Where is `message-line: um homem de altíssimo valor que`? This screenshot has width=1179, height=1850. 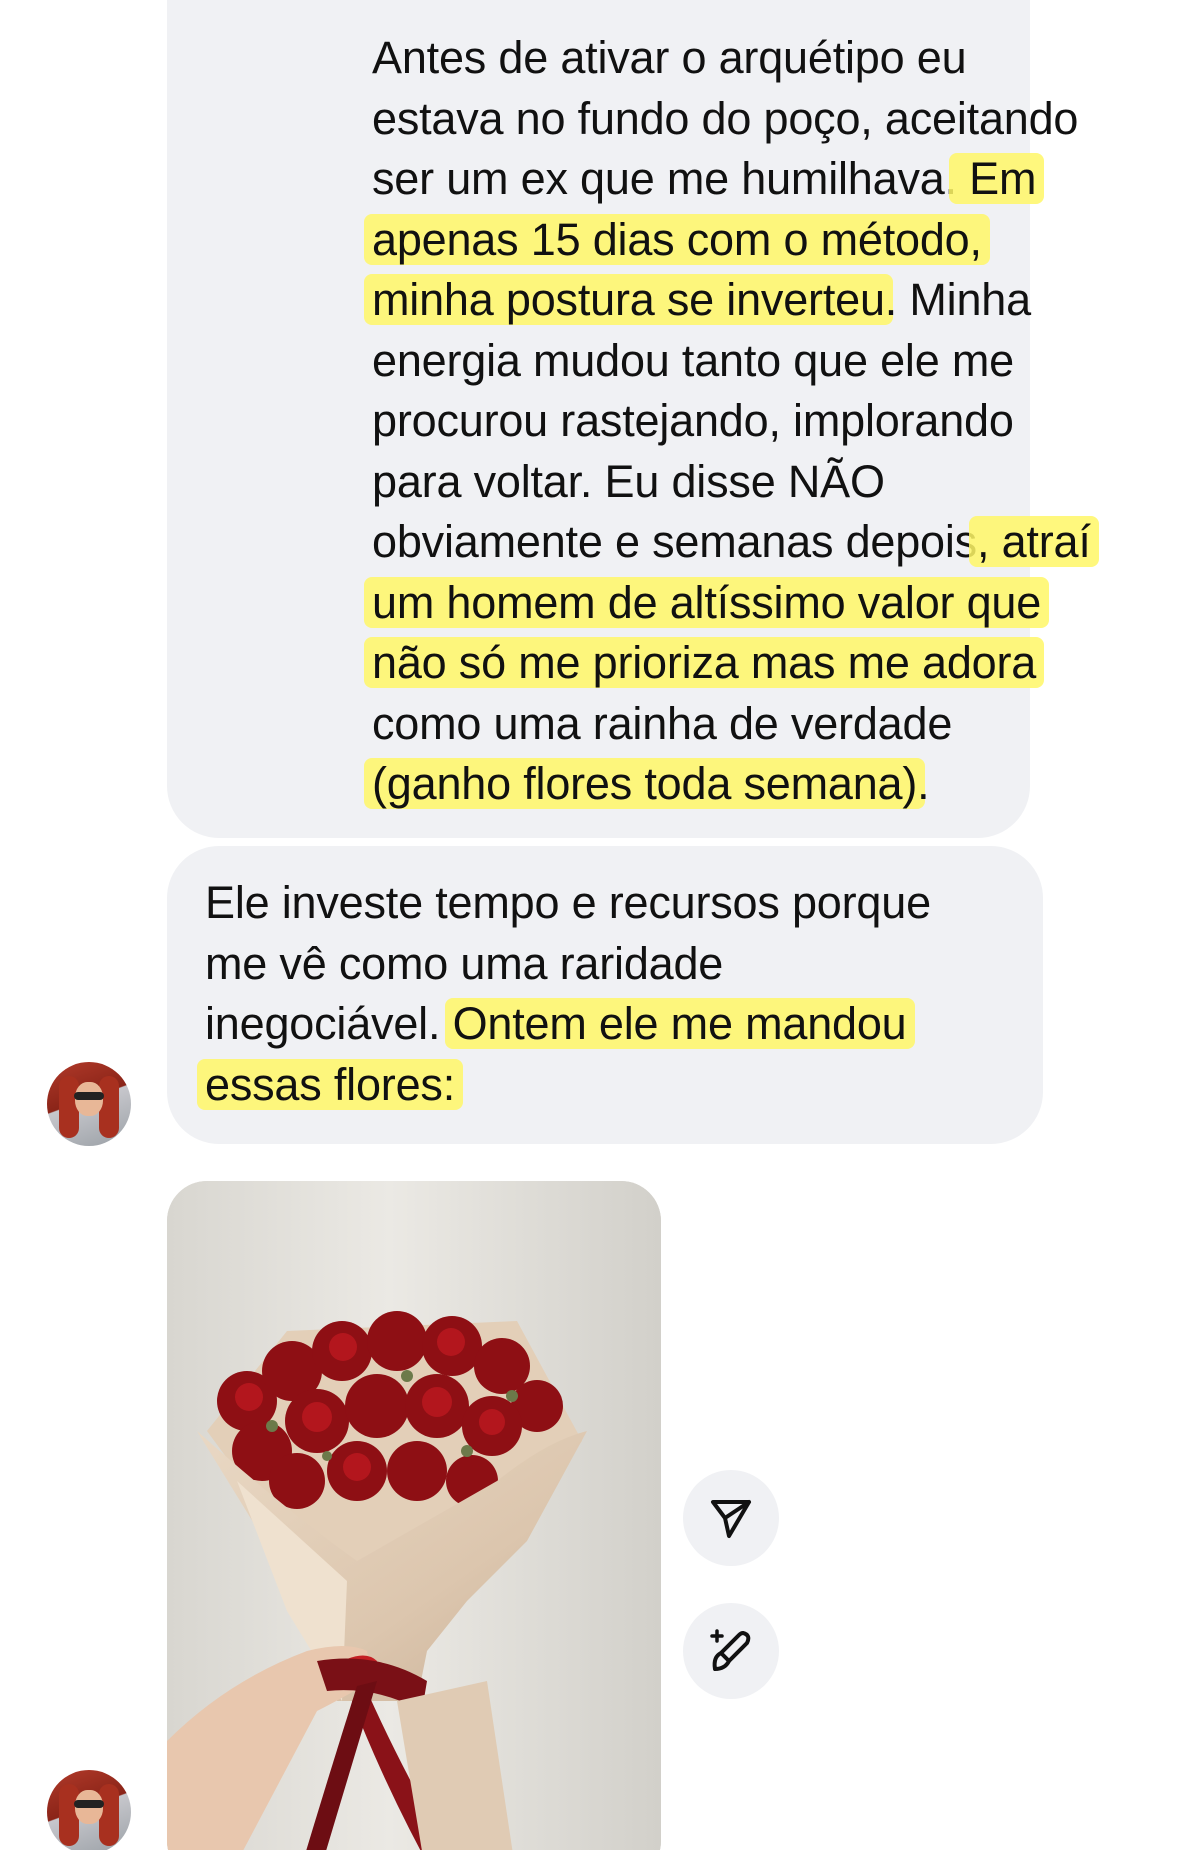 message-line: um homem de altíssimo valor que is located at coordinates (771, 603).